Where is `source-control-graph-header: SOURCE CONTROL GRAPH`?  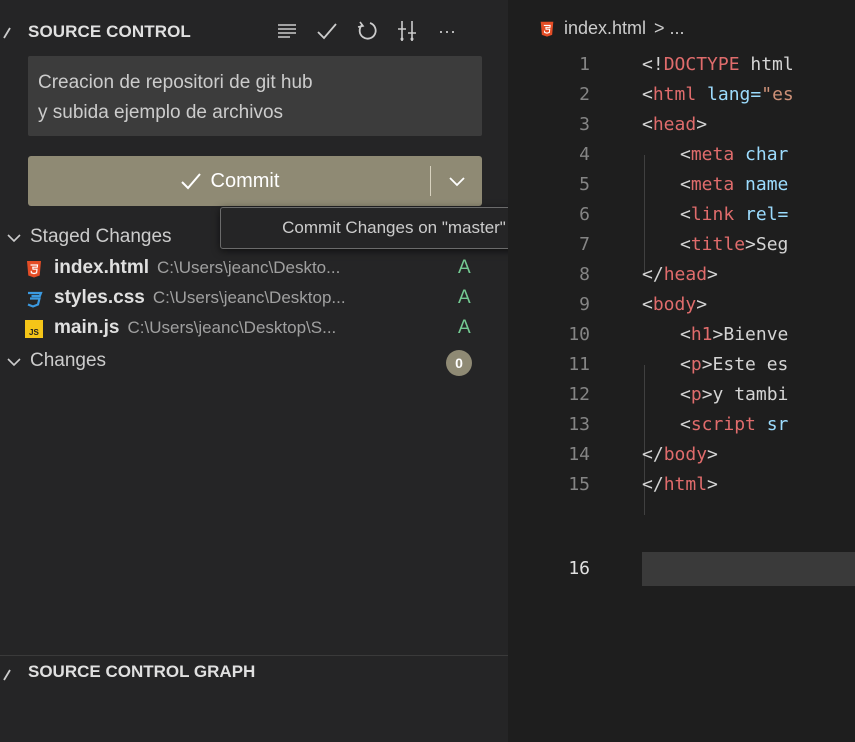 source-control-graph-header: SOURCE CONTROL GRAPH is located at coordinates (254, 672).